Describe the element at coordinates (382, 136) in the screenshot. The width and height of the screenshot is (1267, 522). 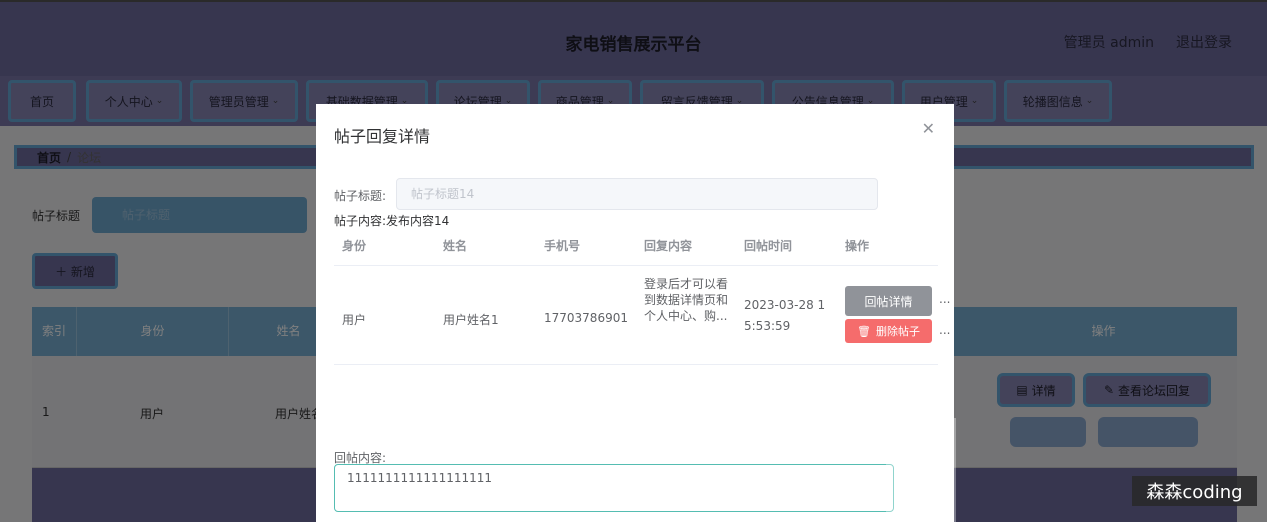
I see `dialog-title: 帖子回复详情` at that location.